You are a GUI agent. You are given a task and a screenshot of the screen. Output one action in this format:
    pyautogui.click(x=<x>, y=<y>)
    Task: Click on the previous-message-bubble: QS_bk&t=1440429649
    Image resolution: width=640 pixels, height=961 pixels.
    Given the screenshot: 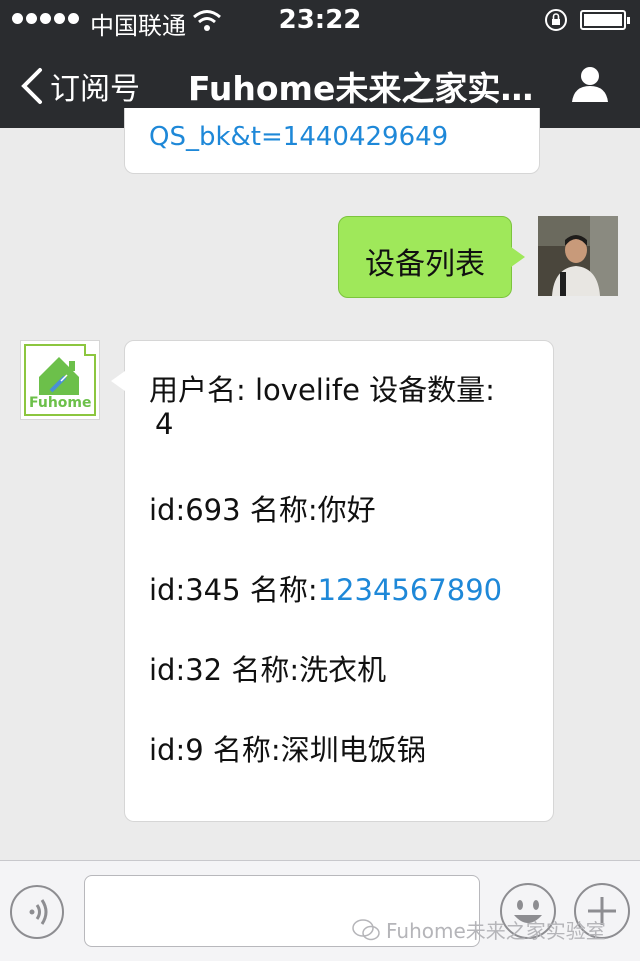 What is the action you would take?
    pyautogui.click(x=332, y=141)
    